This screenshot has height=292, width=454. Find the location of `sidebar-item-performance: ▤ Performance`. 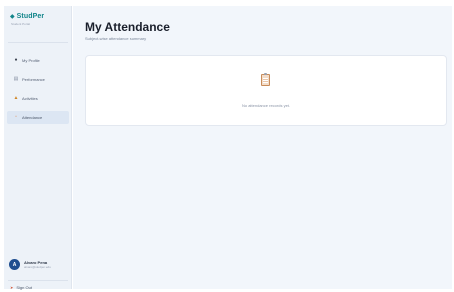

sidebar-item-performance: ▤ Performance is located at coordinates (38, 79).